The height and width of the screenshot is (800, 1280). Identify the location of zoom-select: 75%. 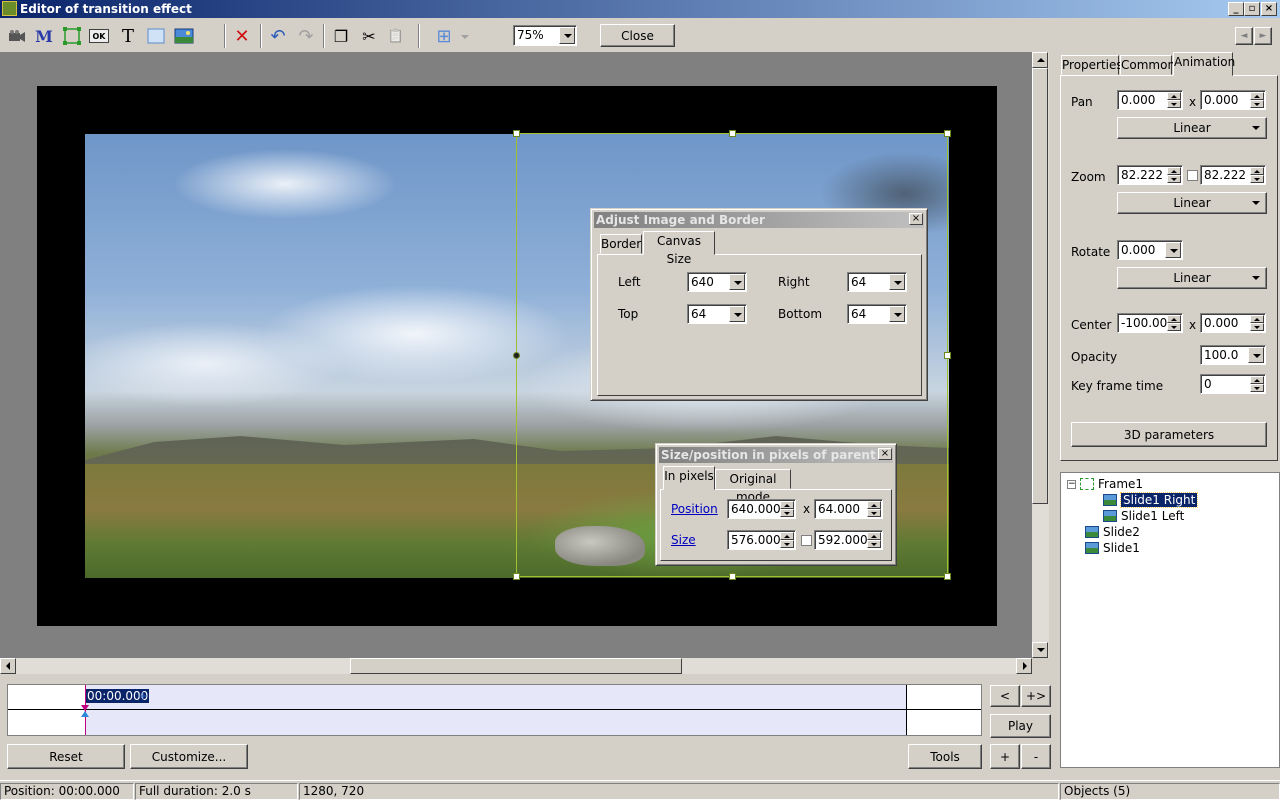
(545, 35).